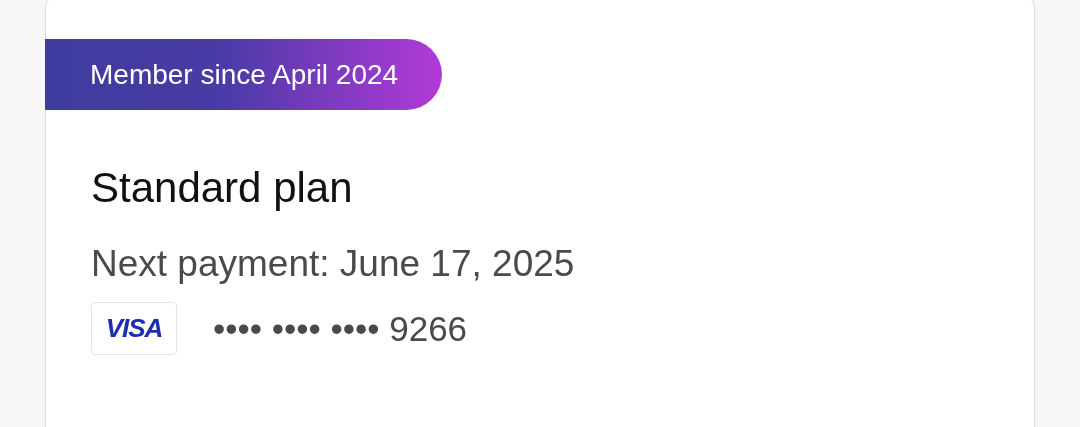 Image resolution: width=1080 pixels, height=427 pixels. What do you see at coordinates (134, 328) in the screenshot?
I see `card-brand-logo: VISA` at bounding box center [134, 328].